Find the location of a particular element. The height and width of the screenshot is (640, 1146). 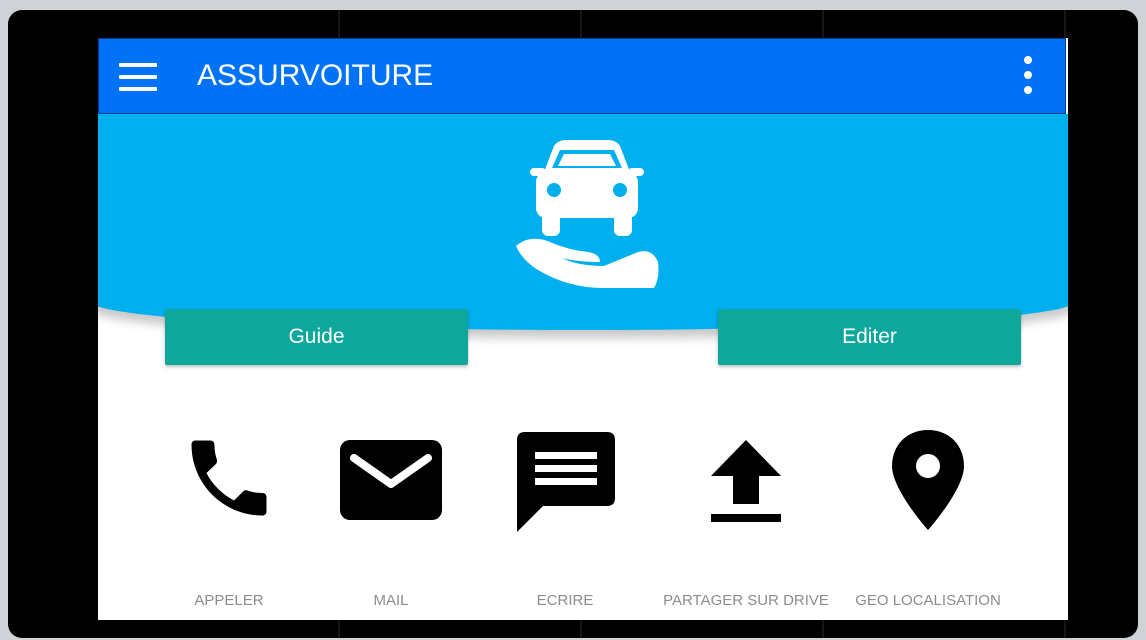

shortcut-mail: MAIL is located at coordinates (391, 513).